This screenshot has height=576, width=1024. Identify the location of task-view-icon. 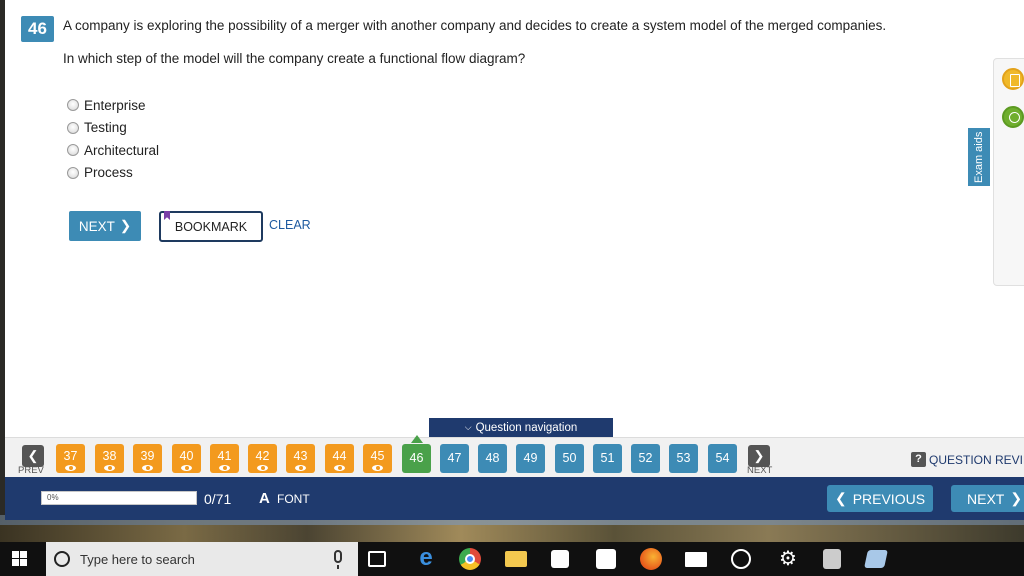
(377, 559).